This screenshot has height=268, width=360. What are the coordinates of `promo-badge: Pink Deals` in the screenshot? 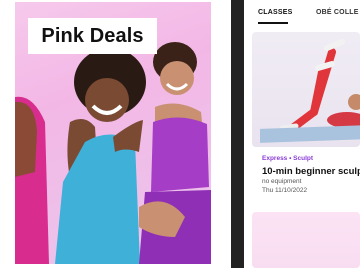 It's located at (92, 36).